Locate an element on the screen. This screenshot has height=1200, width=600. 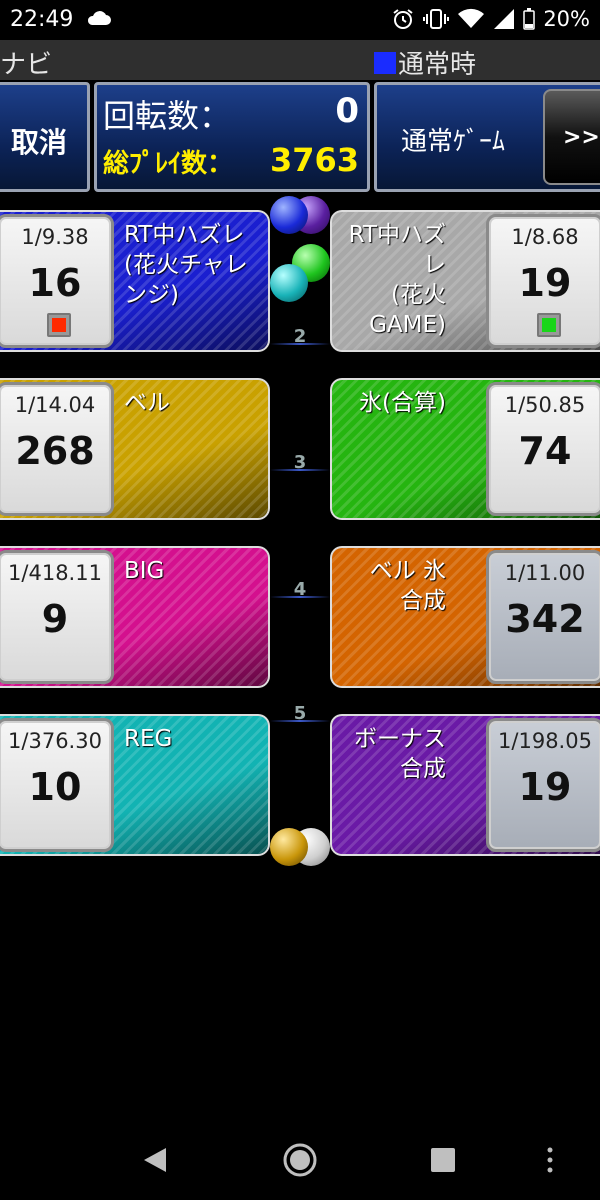
normal-game-button: 通常ｹﾞｰﾑ >> is located at coordinates (487, 137).